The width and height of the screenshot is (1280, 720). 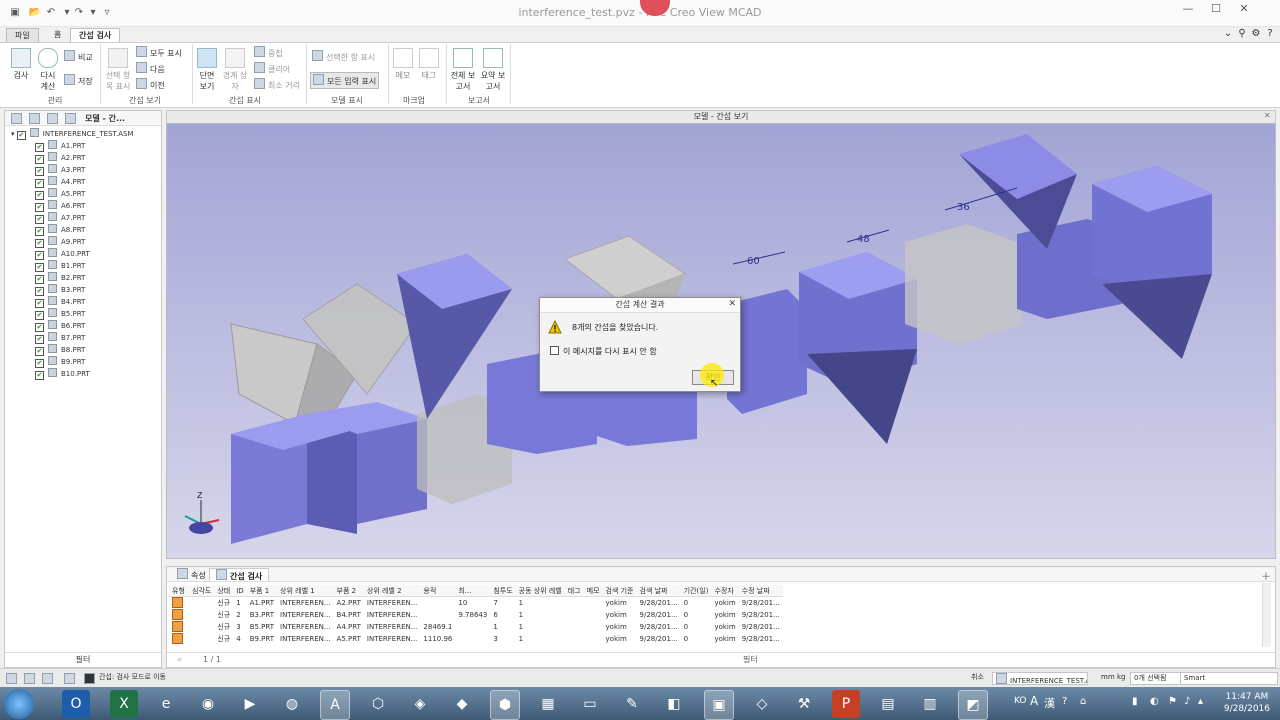 I want to click on tree-item: ✔ B1.PRT, so click(x=60, y=266).